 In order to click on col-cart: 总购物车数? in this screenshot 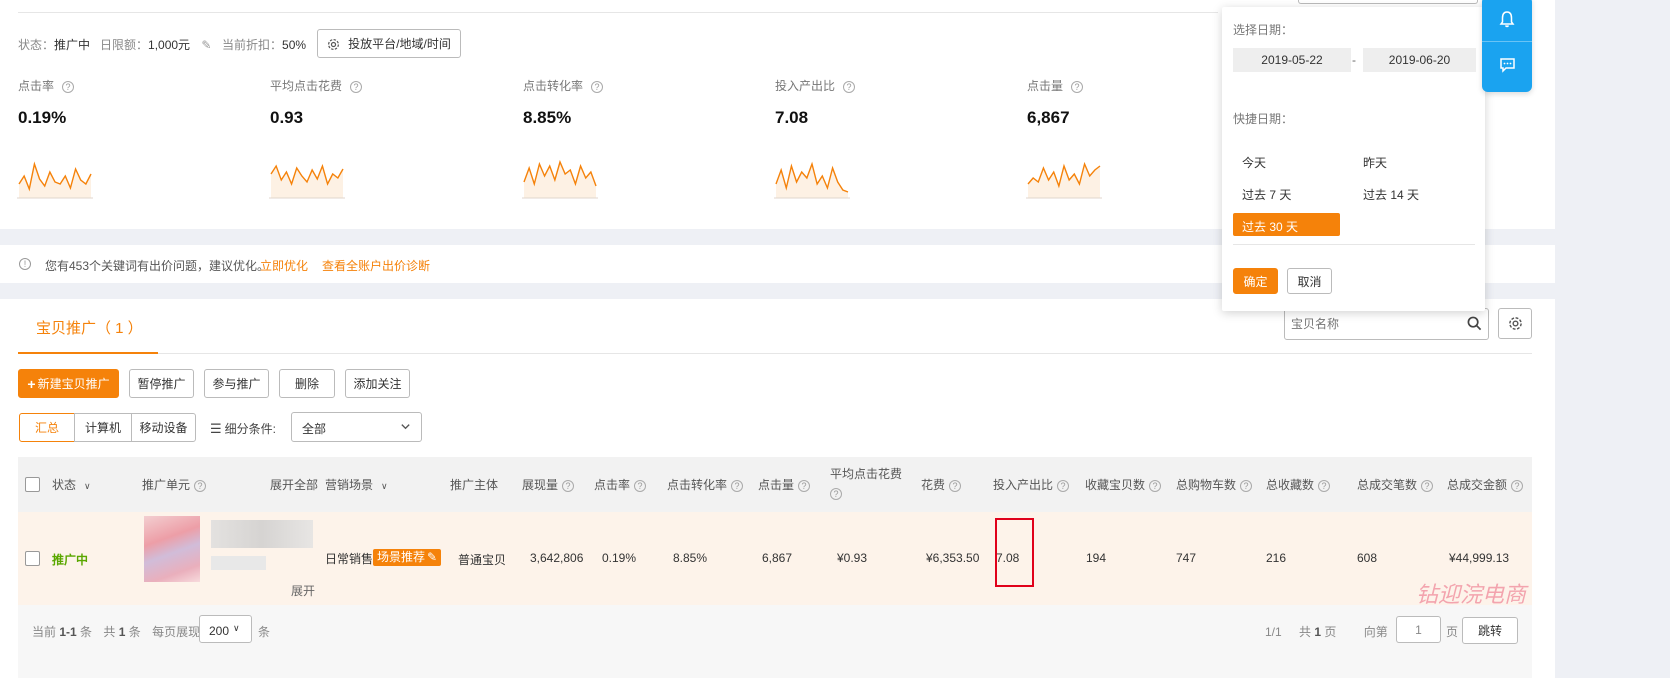, I will do `click(1214, 484)`.